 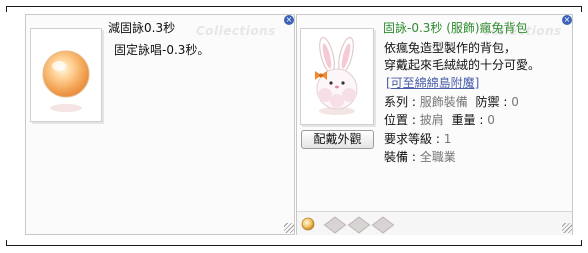 What do you see at coordinates (462, 65) in the screenshot?
I see `right-description-line-2: 穿戴起來毛絨絨的十分可愛。` at bounding box center [462, 65].